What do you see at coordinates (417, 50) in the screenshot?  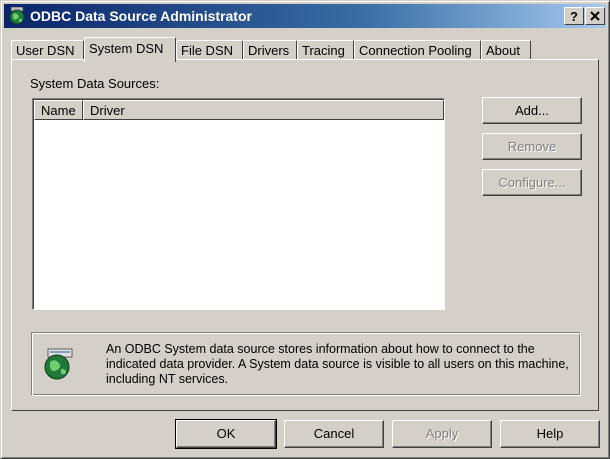 I see `tab-connection-pooling: Connection Pooling` at bounding box center [417, 50].